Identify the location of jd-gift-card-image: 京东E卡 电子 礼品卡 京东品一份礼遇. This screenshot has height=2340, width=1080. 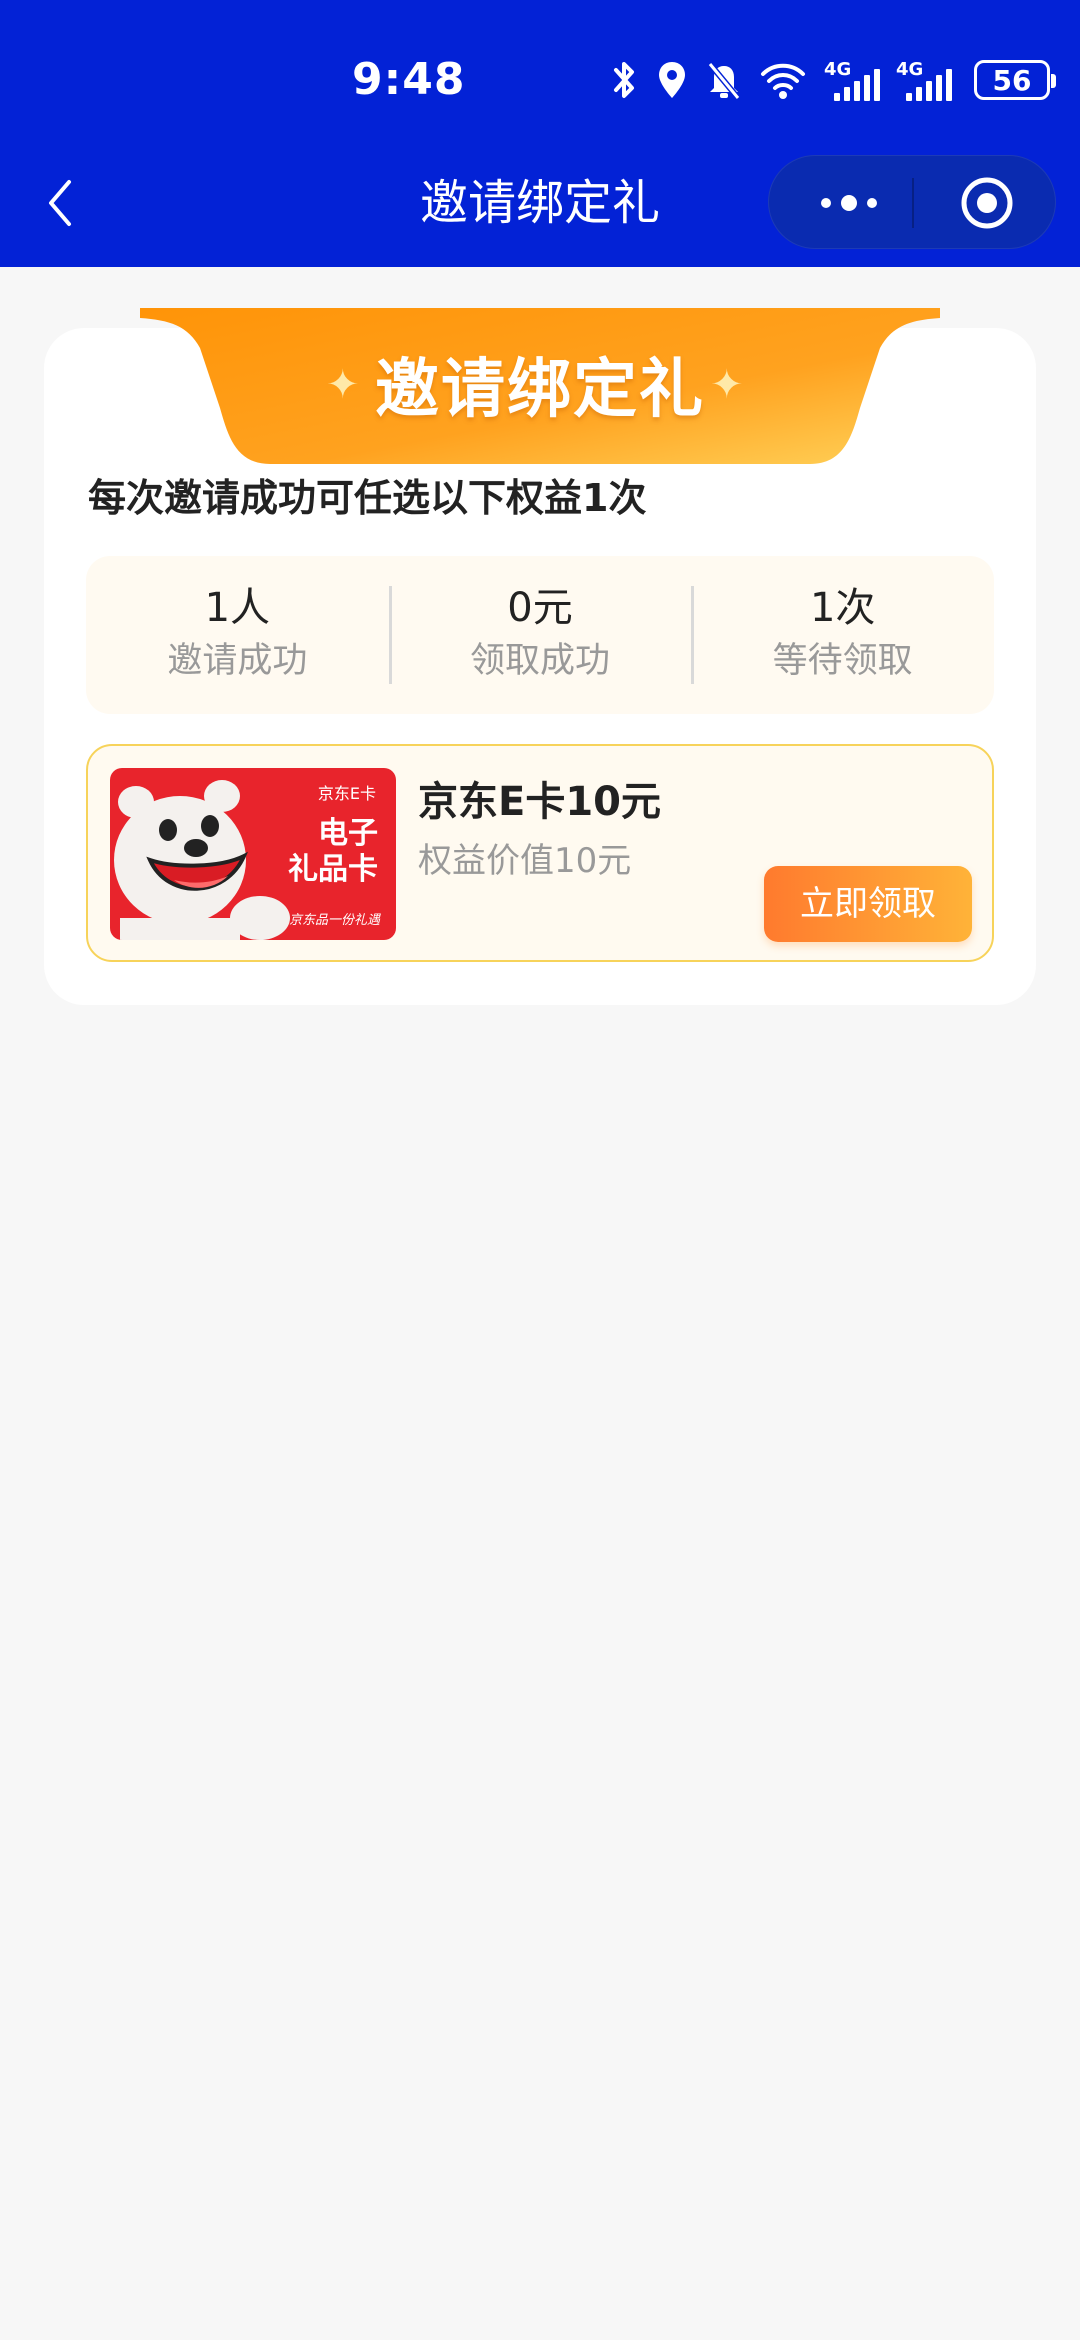
(253, 854).